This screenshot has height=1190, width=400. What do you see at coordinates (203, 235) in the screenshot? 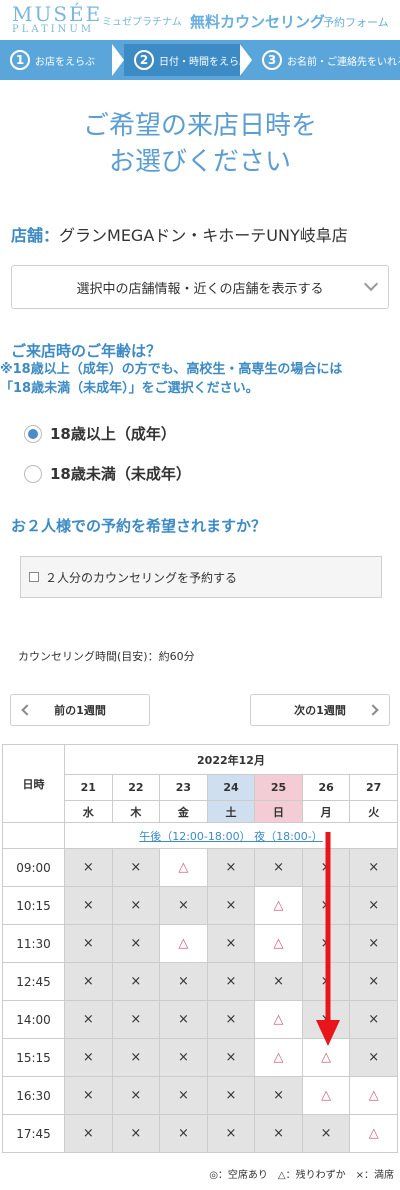
I see `store-name: グランMEGAドン・キホーテUNY岐阜店` at bounding box center [203, 235].